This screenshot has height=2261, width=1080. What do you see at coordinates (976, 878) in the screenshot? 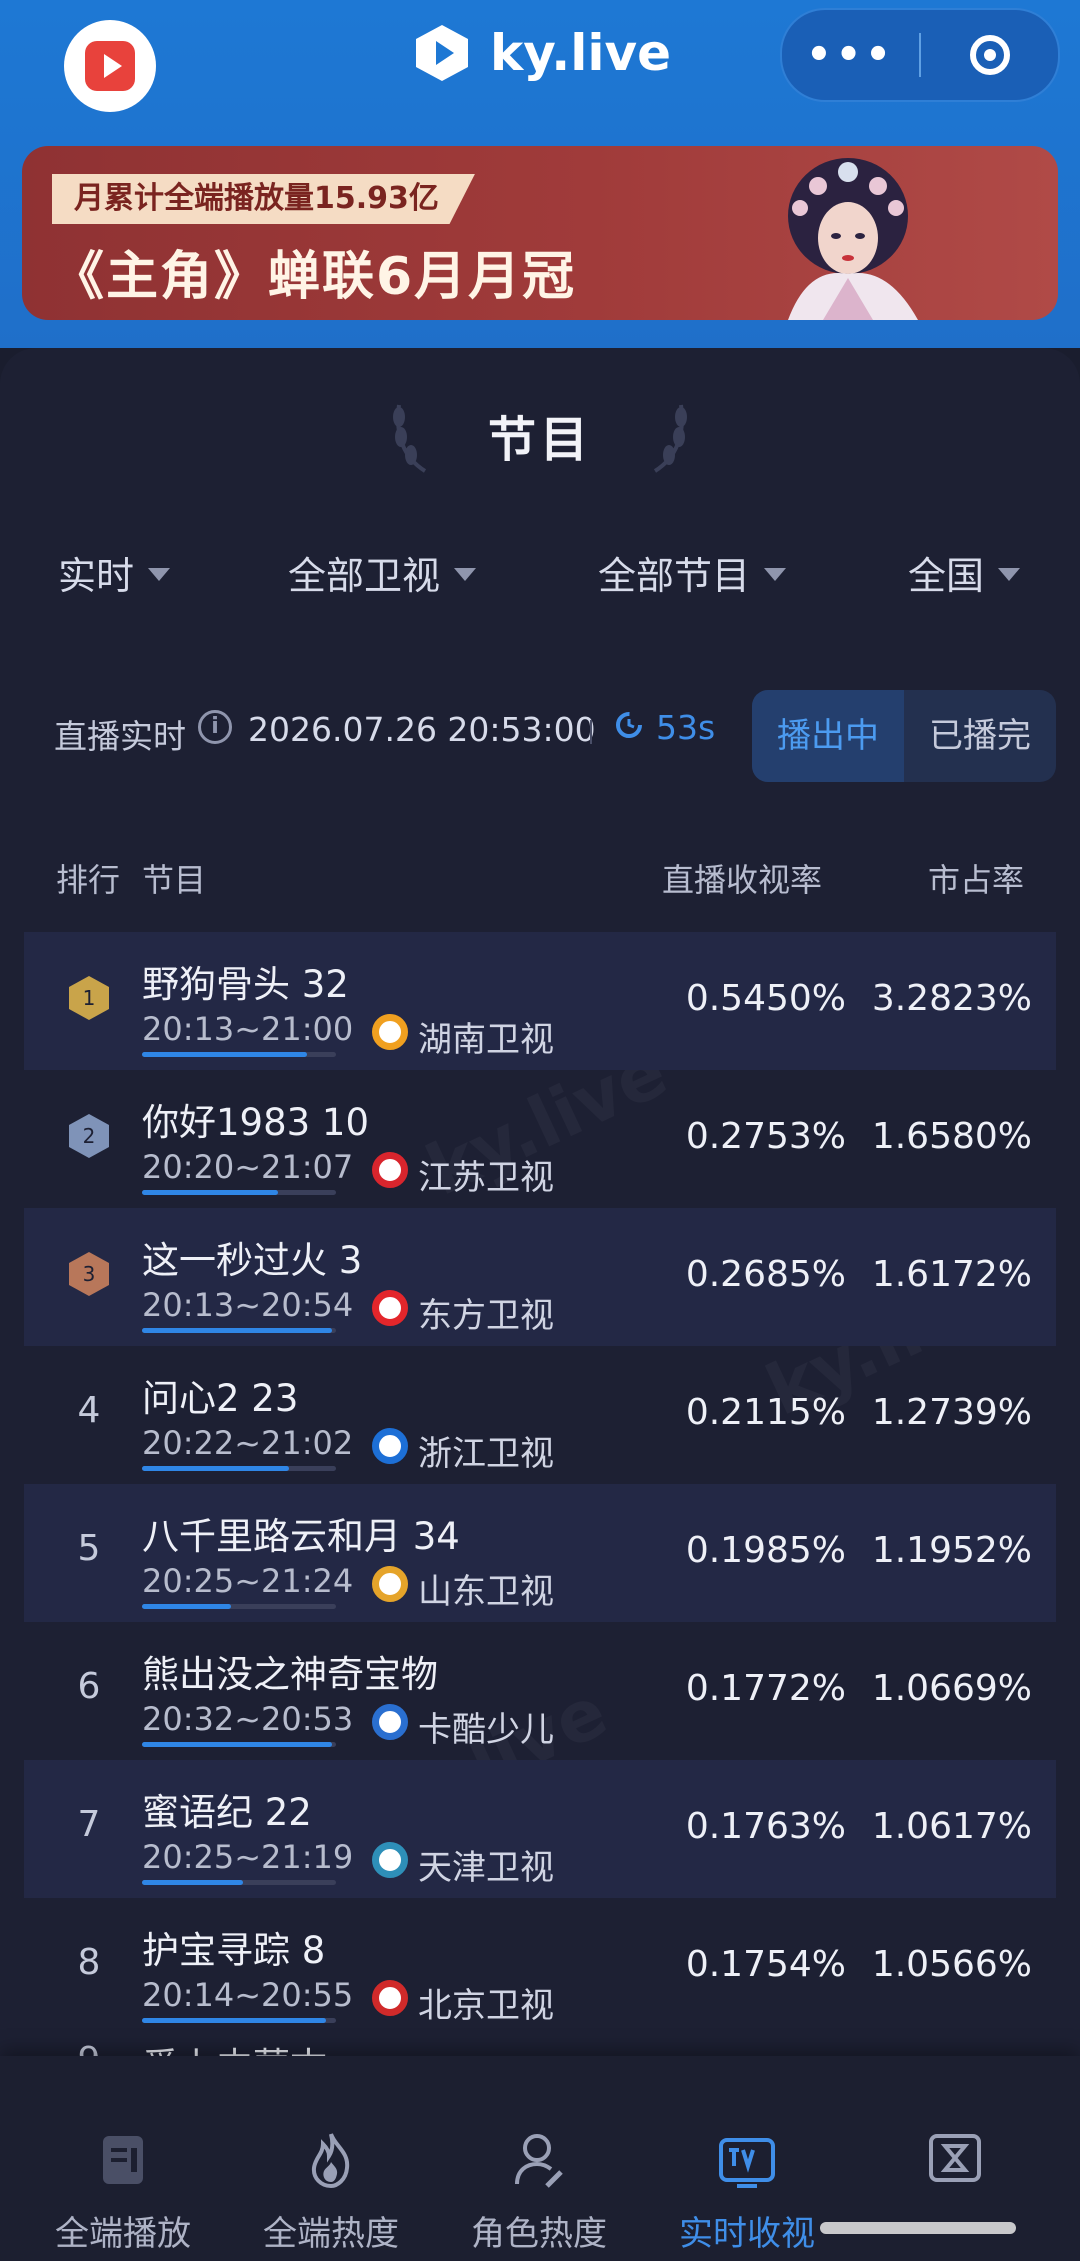
I see `header-share: 市占率` at bounding box center [976, 878].